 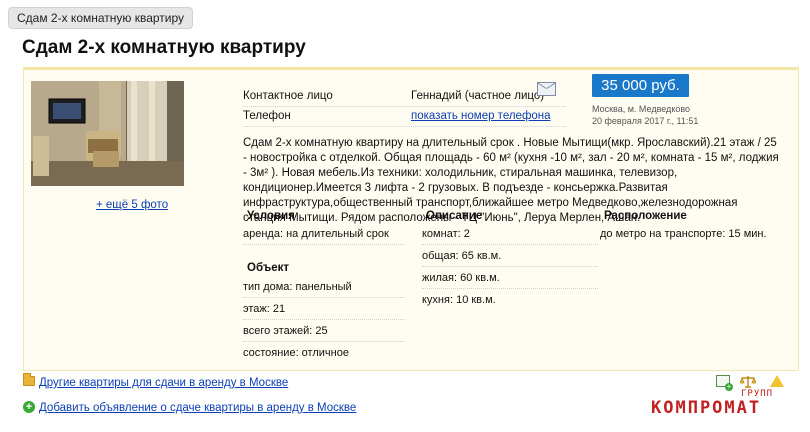 What do you see at coordinates (546, 89) in the screenshot?
I see `envelope-icon` at bounding box center [546, 89].